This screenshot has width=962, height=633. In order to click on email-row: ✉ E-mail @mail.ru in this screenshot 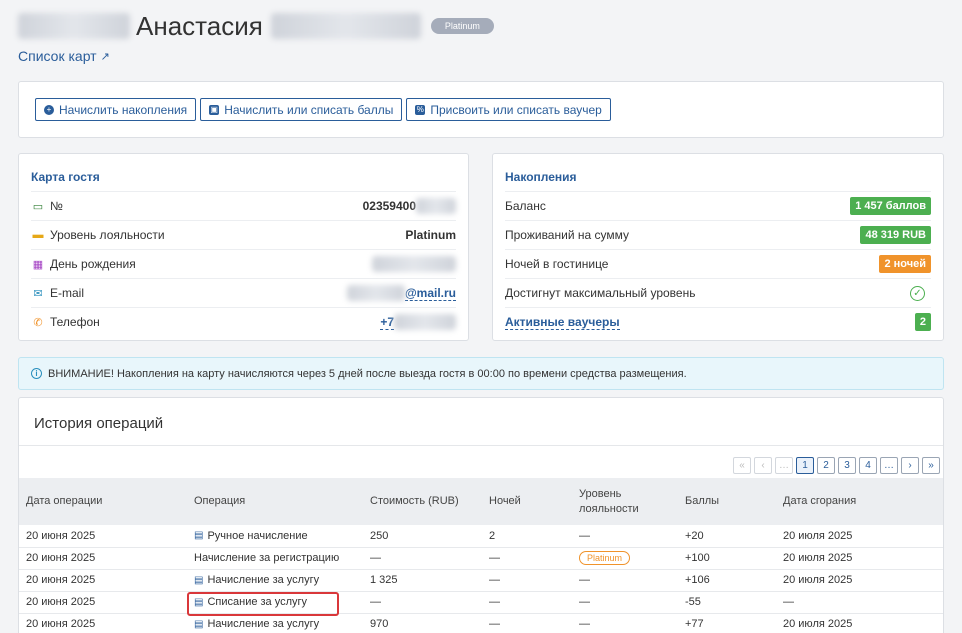, I will do `click(243, 292)`.